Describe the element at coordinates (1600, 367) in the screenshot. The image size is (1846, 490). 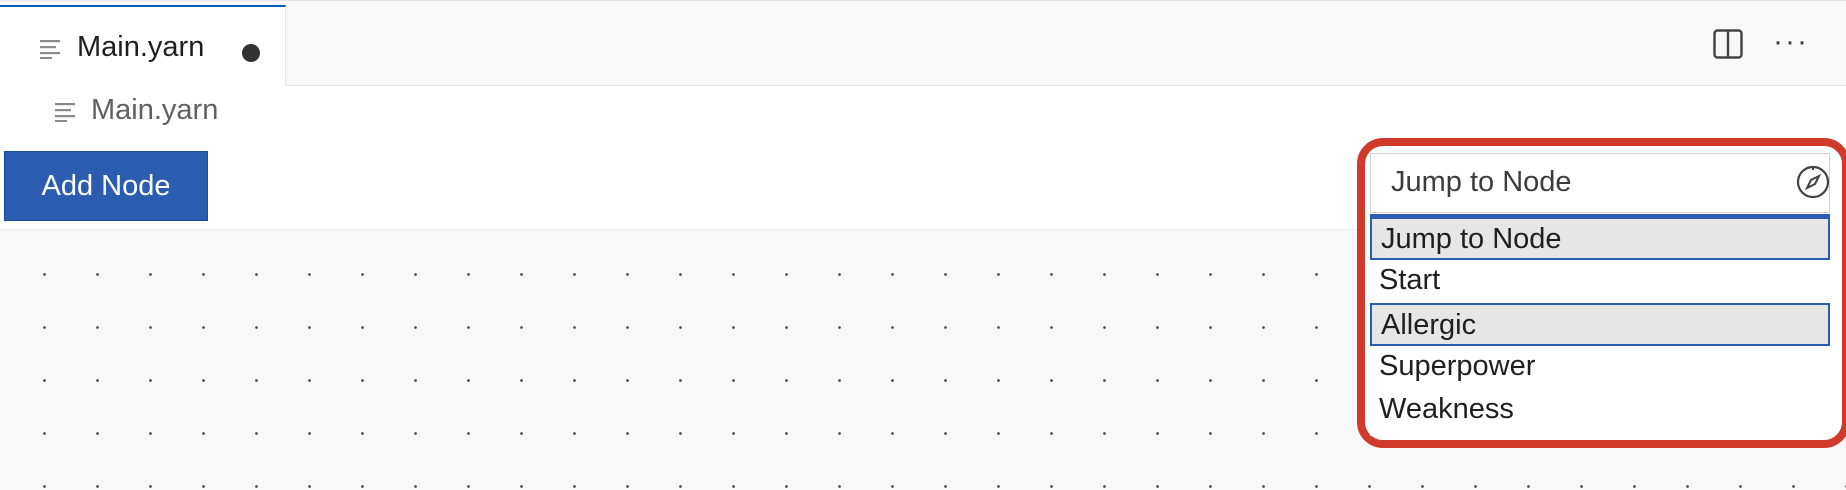
I see `option-superpower: Superpower` at that location.